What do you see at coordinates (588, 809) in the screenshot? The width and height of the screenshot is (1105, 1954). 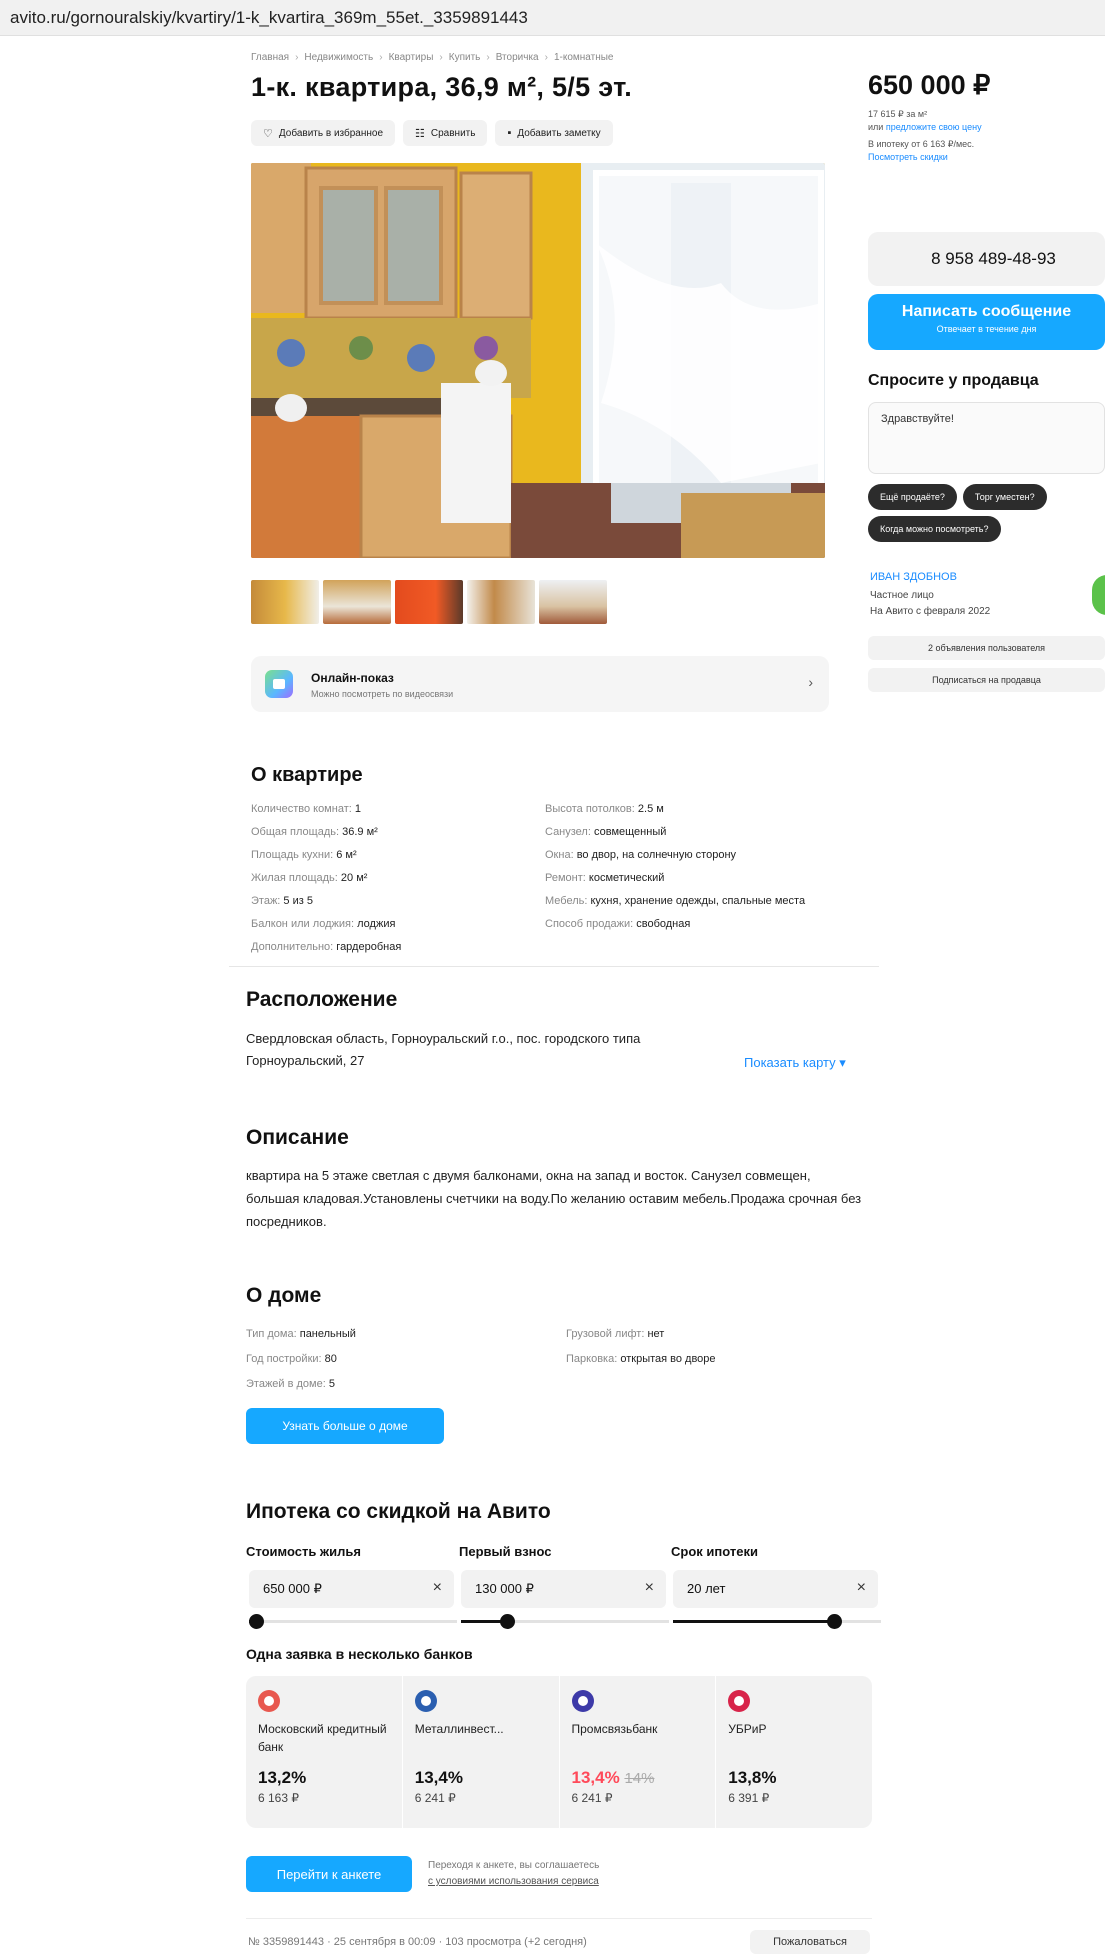 I see `param-key: Высота потолков` at bounding box center [588, 809].